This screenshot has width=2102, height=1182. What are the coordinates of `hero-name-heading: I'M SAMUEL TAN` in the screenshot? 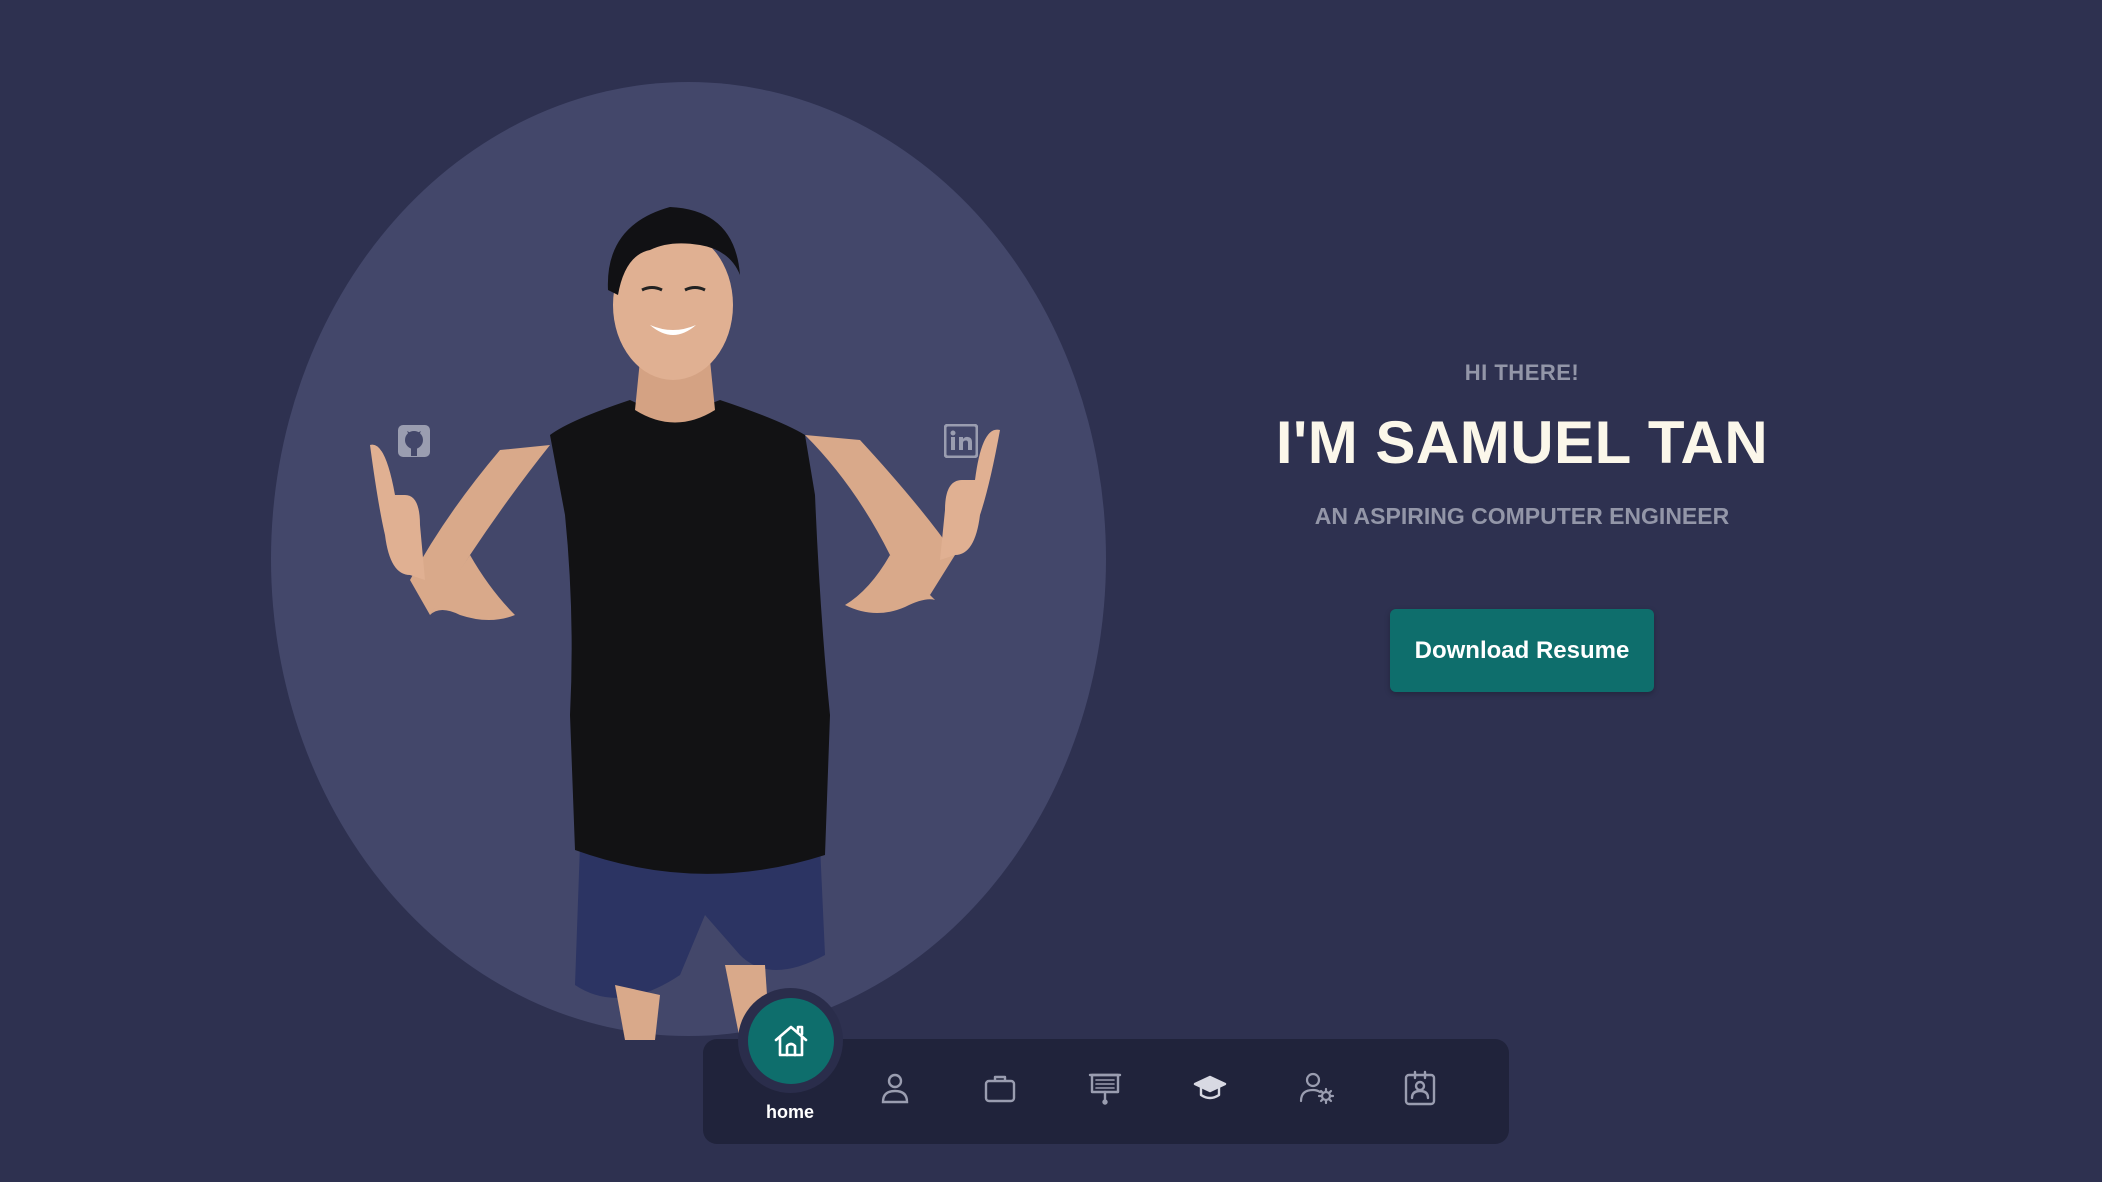 It's located at (1522, 442).